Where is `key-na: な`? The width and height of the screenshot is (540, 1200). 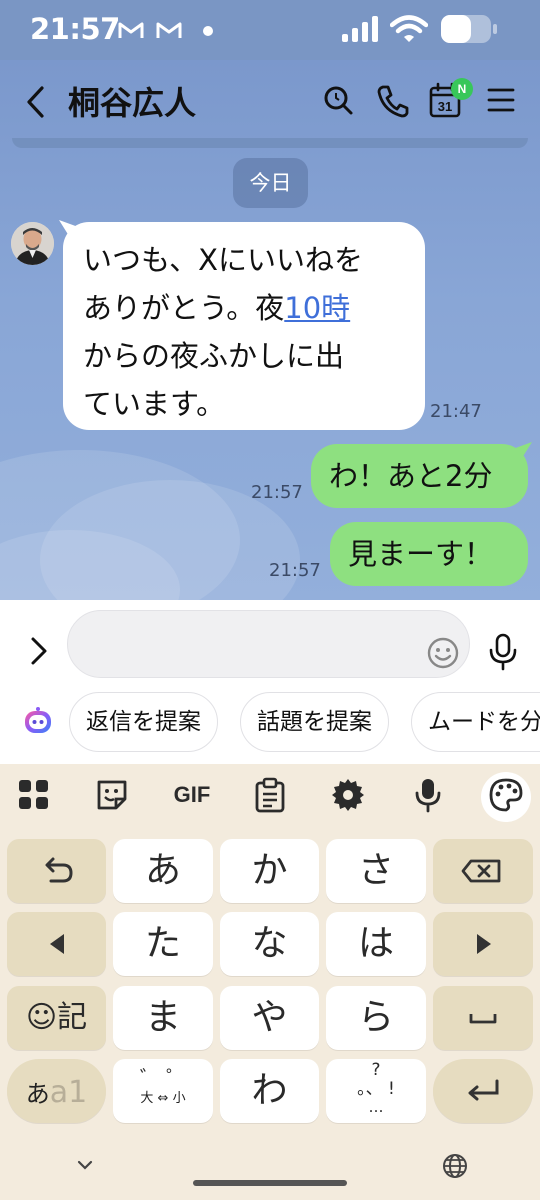 key-na: な is located at coordinates (269, 944).